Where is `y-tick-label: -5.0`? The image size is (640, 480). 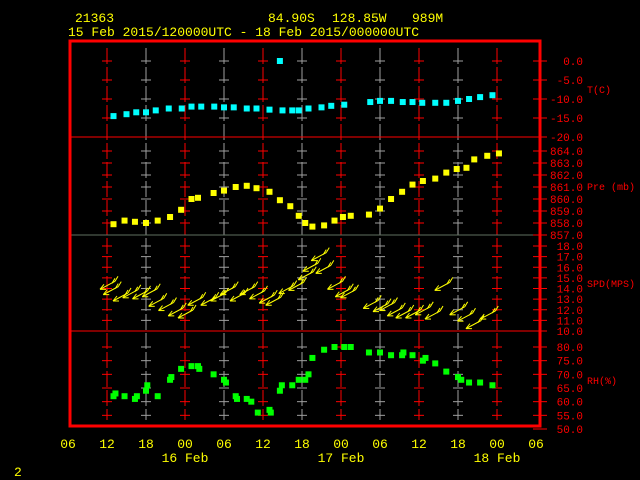 y-tick-label: -5.0 is located at coordinates (570, 82).